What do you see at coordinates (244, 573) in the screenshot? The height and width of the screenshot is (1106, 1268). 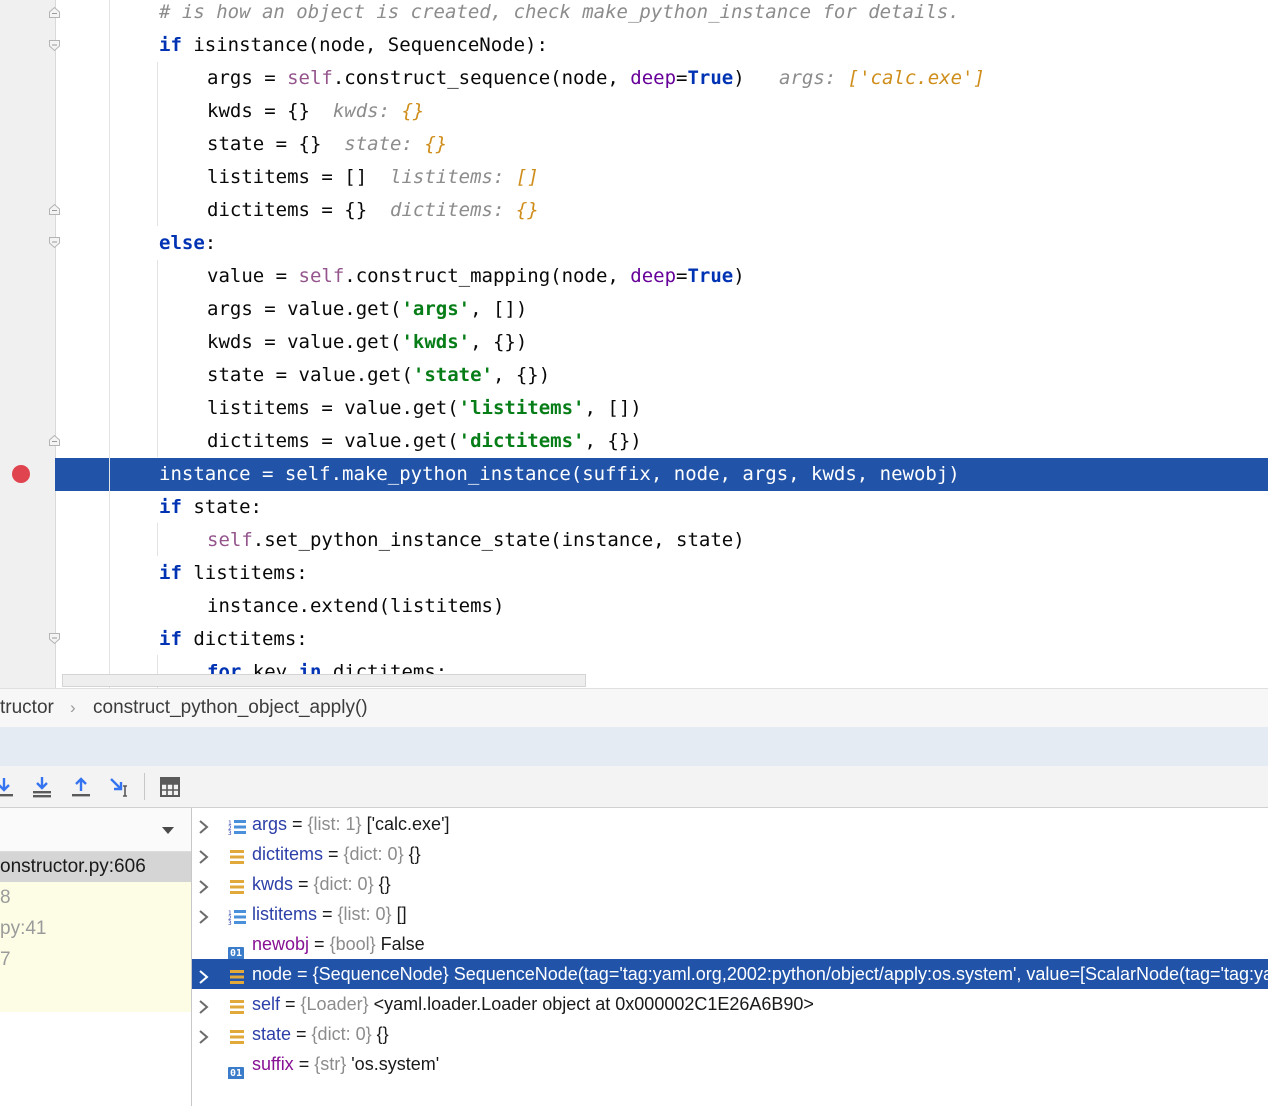 I see `code-token: listitems:` at bounding box center [244, 573].